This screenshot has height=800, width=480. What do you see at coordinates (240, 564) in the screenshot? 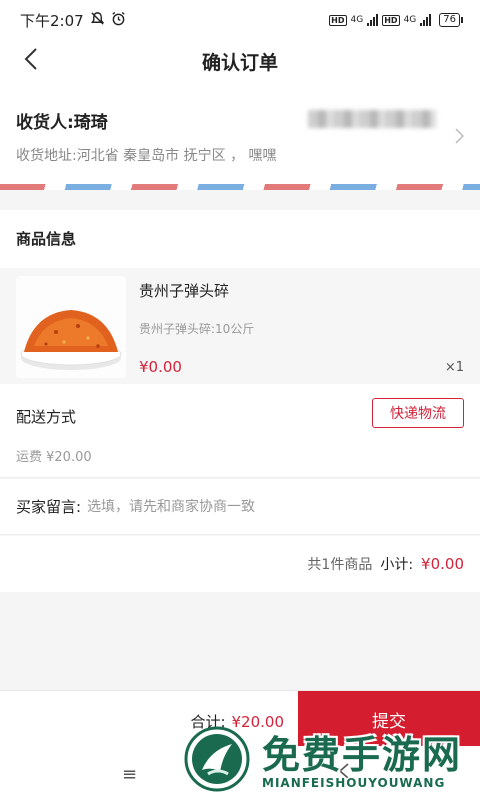
I see `subtotal-row: 共1件商品 小计: ¥0.00` at bounding box center [240, 564].